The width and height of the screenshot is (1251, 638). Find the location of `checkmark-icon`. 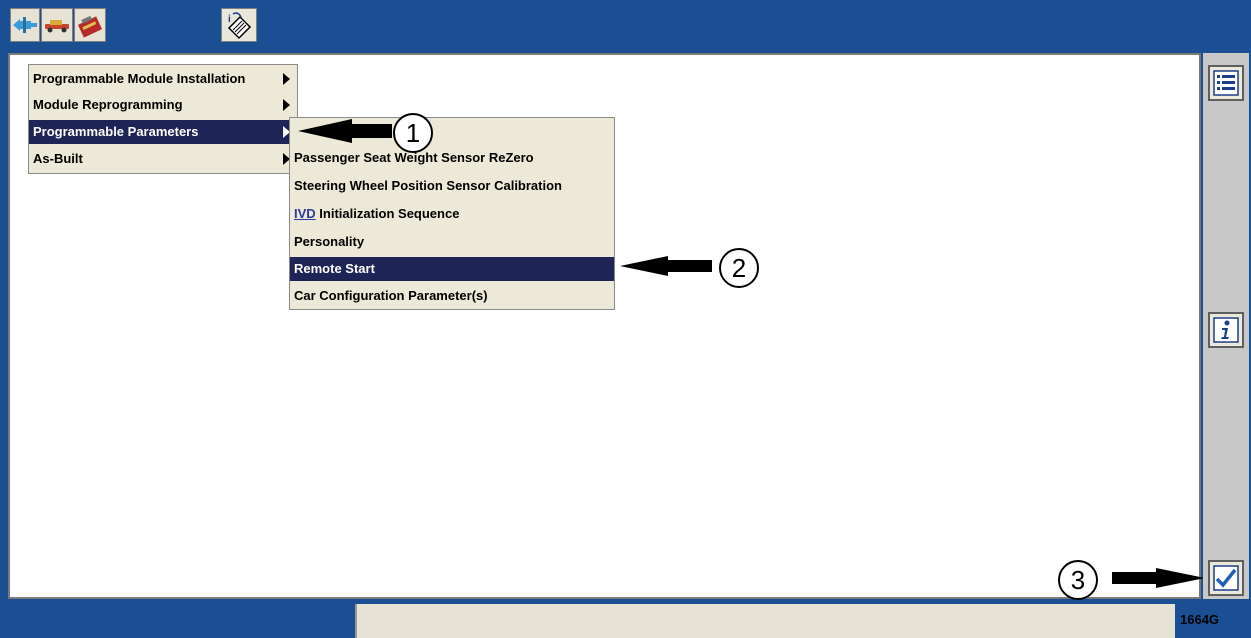

checkmark-icon is located at coordinates (1226, 578).